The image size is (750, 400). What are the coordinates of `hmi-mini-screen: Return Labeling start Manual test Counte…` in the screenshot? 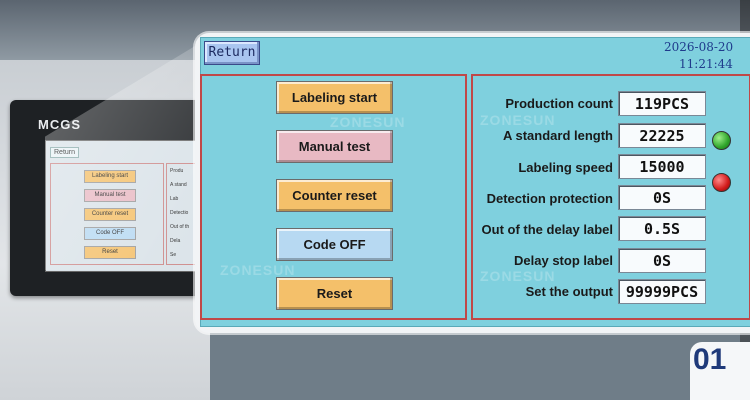 It's located at (128, 206).